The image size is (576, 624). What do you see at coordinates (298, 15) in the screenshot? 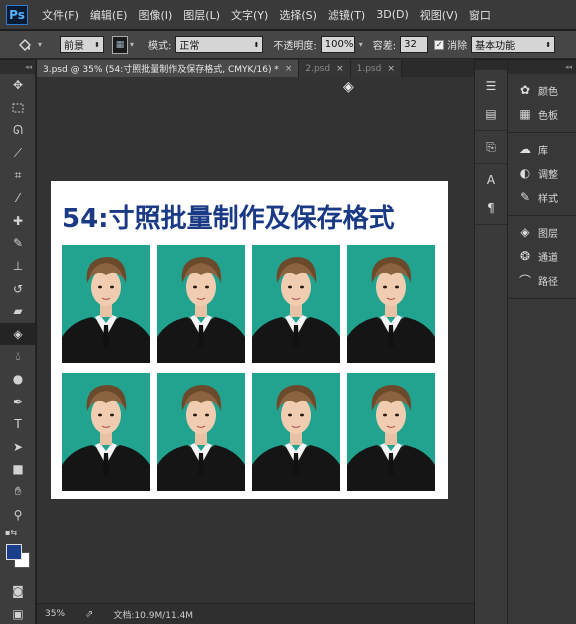
I see `menu-select: 选择(S)` at bounding box center [298, 15].